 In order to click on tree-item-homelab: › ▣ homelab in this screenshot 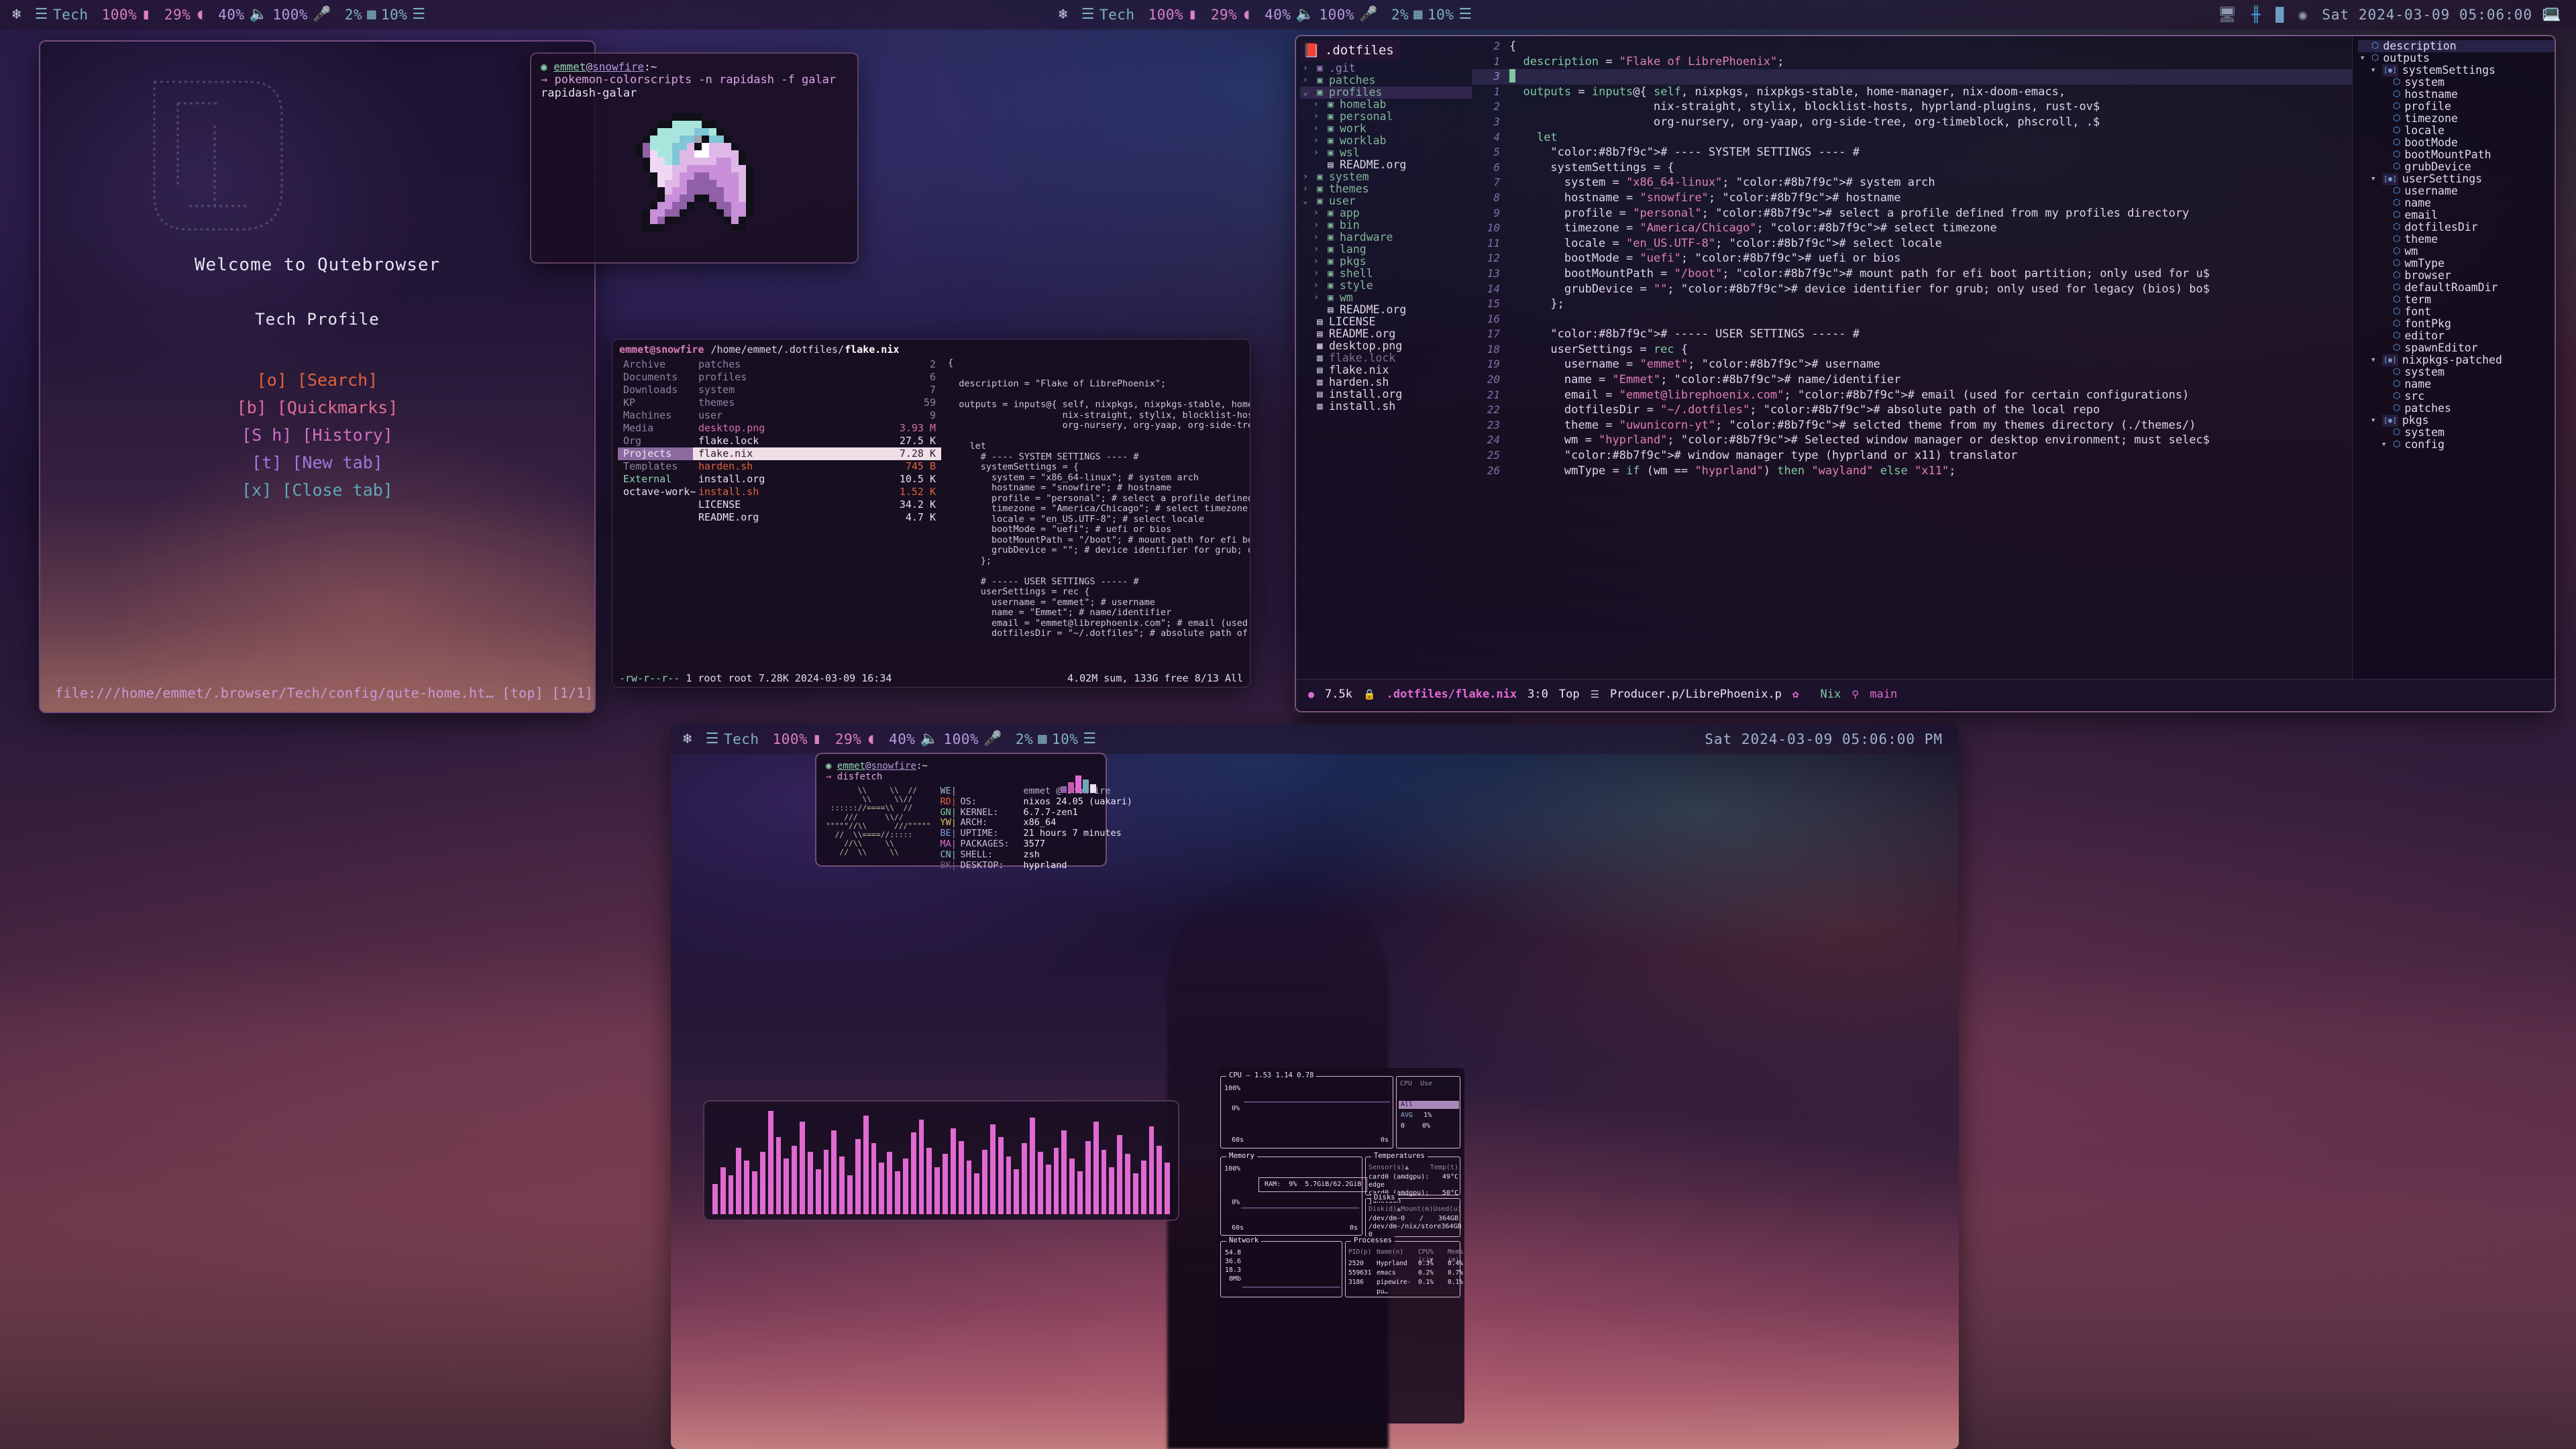, I will do `click(1386, 105)`.